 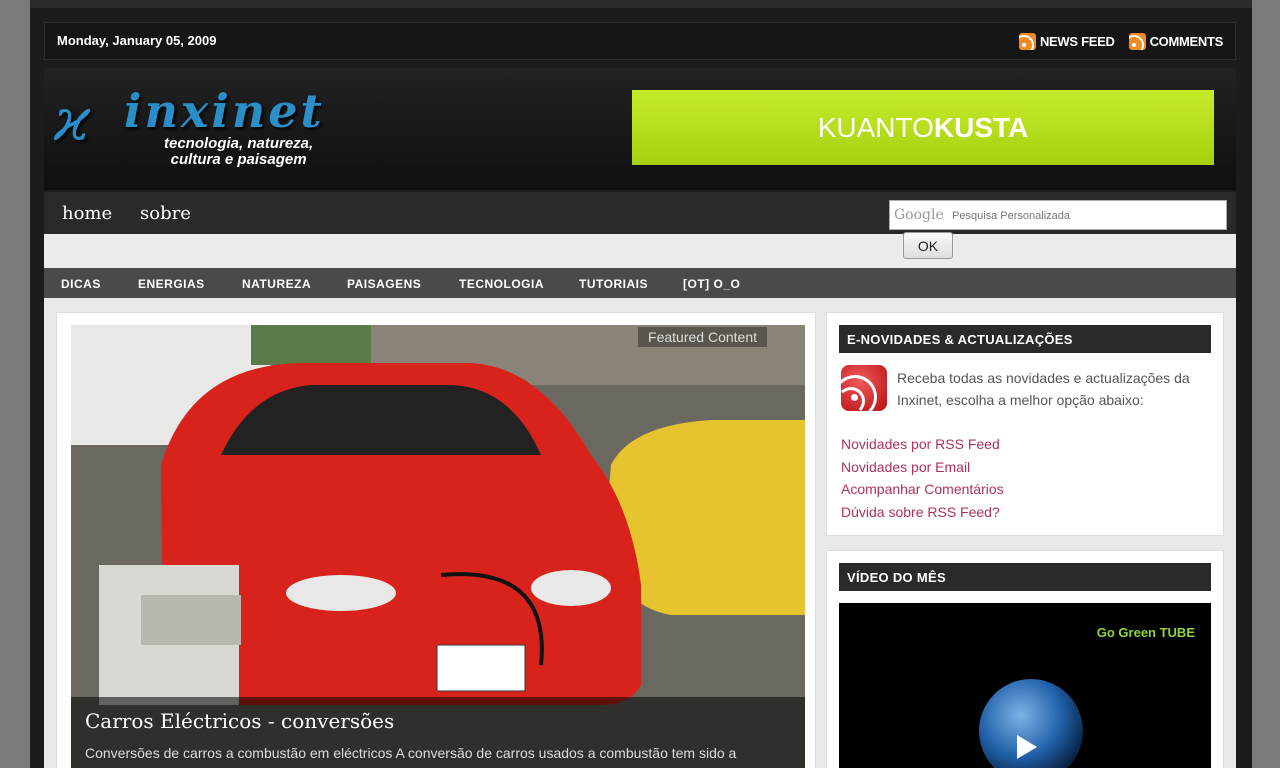 What do you see at coordinates (922, 467) in the screenshot?
I see `link-email: Novidades por Email` at bounding box center [922, 467].